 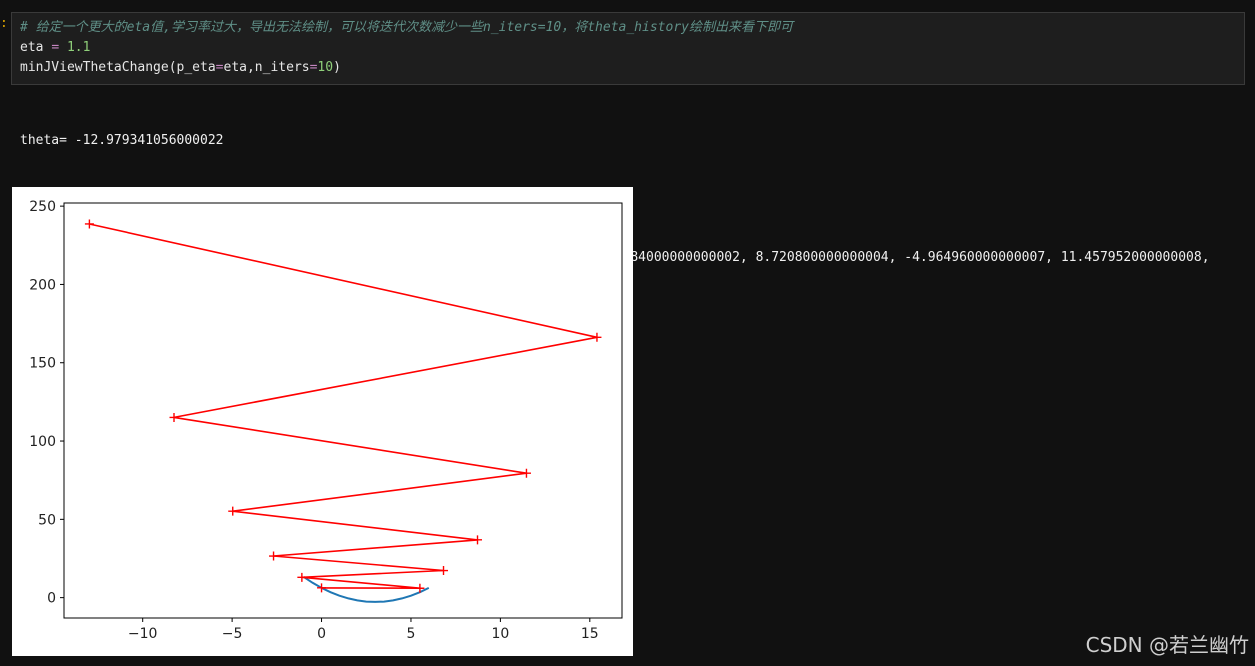 I want to click on y-tick-label: 250, so click(x=42, y=207).